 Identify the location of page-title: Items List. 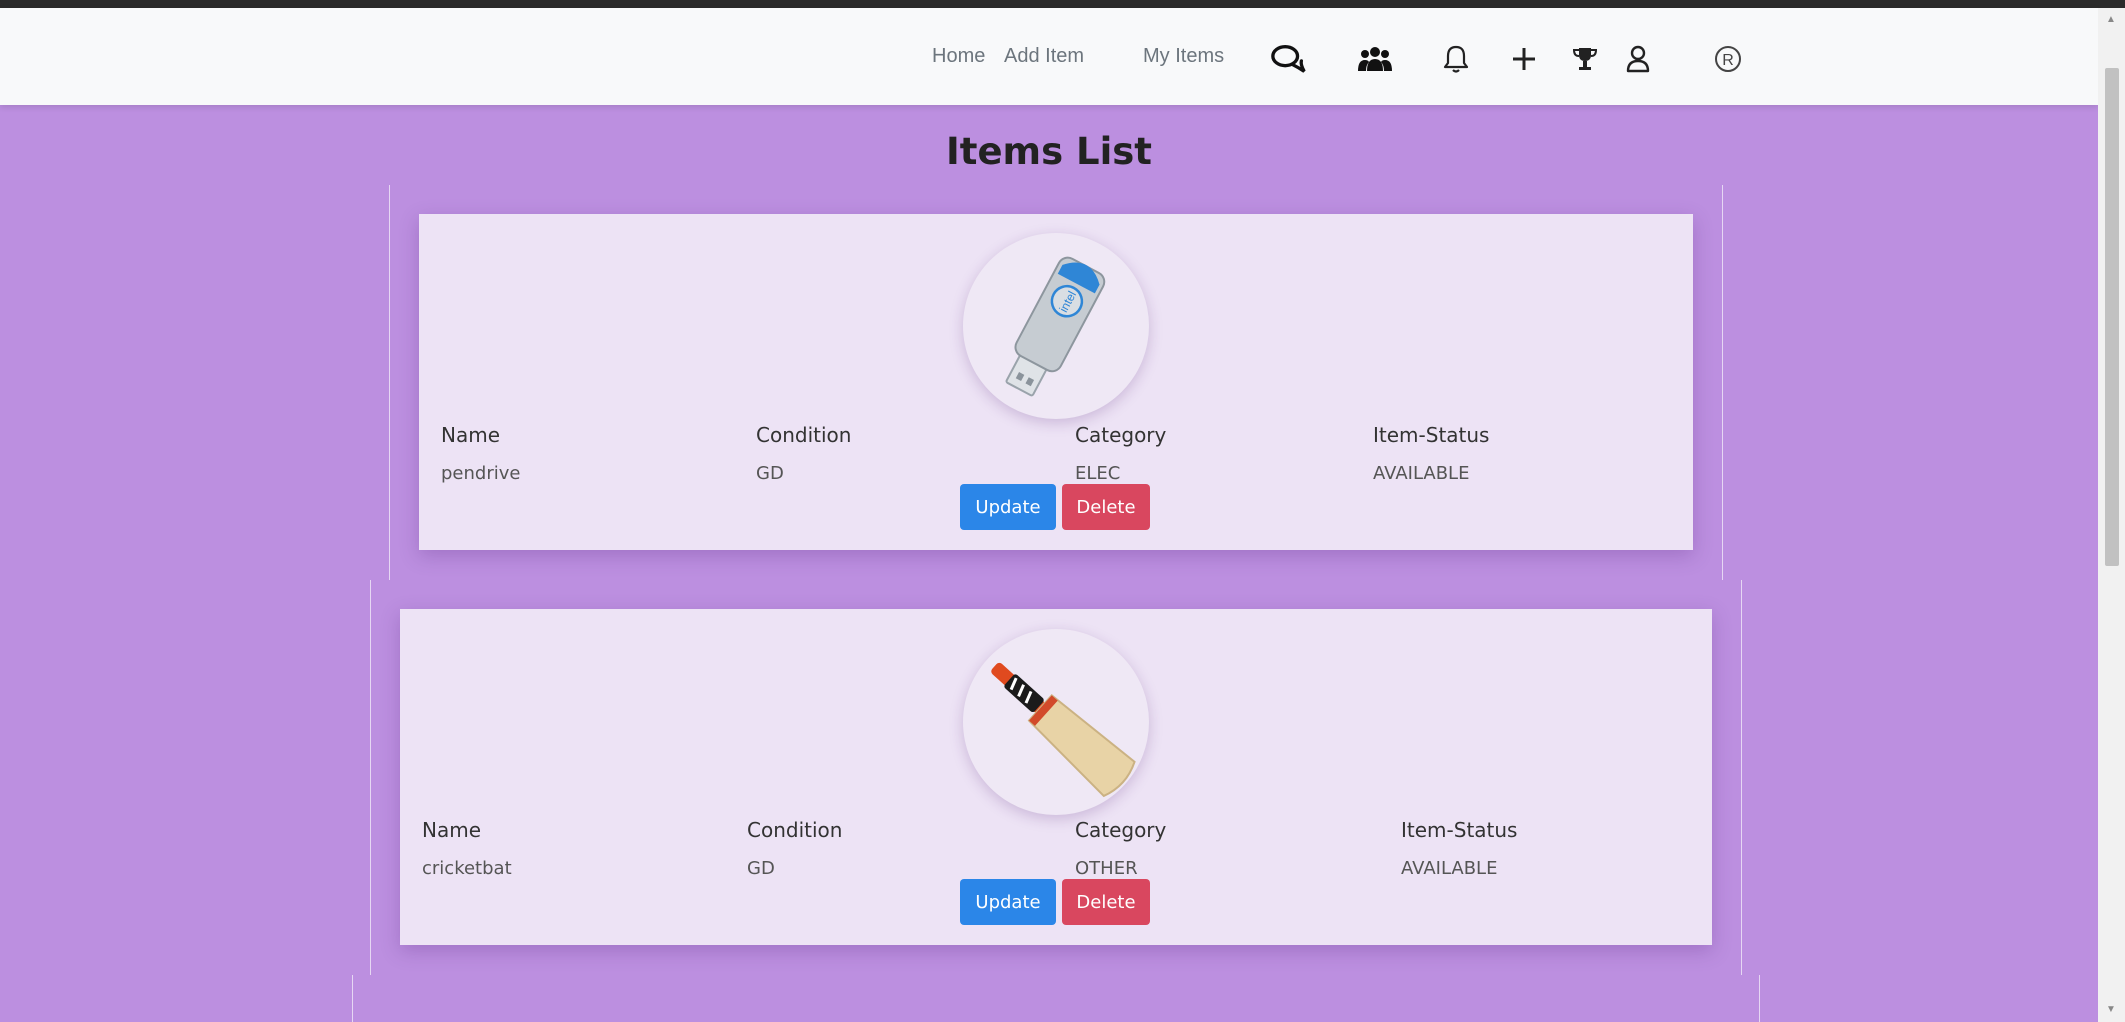
(1049, 151).